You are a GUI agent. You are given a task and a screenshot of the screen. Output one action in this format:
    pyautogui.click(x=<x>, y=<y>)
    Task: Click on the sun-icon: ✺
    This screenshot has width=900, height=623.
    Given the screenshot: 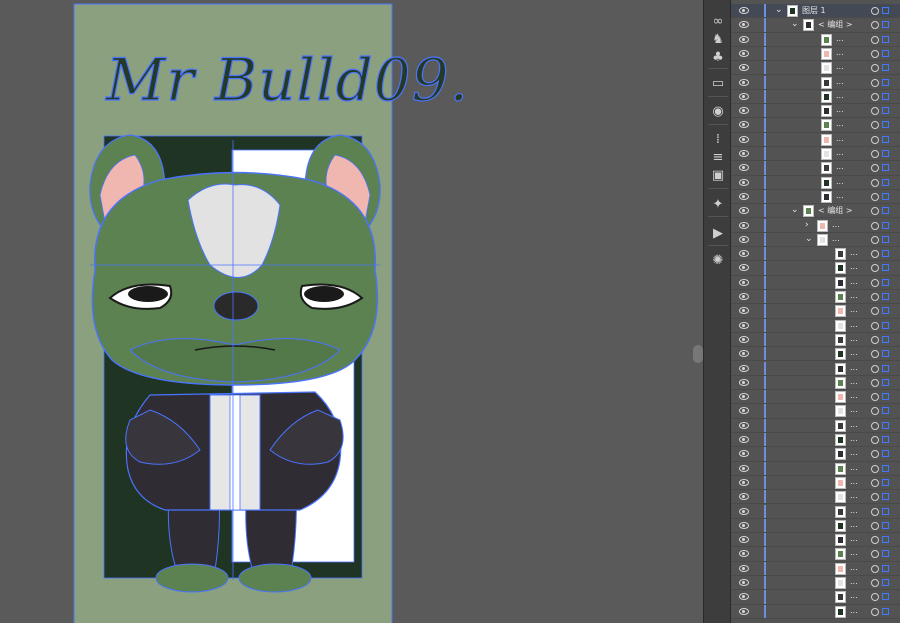 What is the action you would take?
    pyautogui.click(x=718, y=261)
    